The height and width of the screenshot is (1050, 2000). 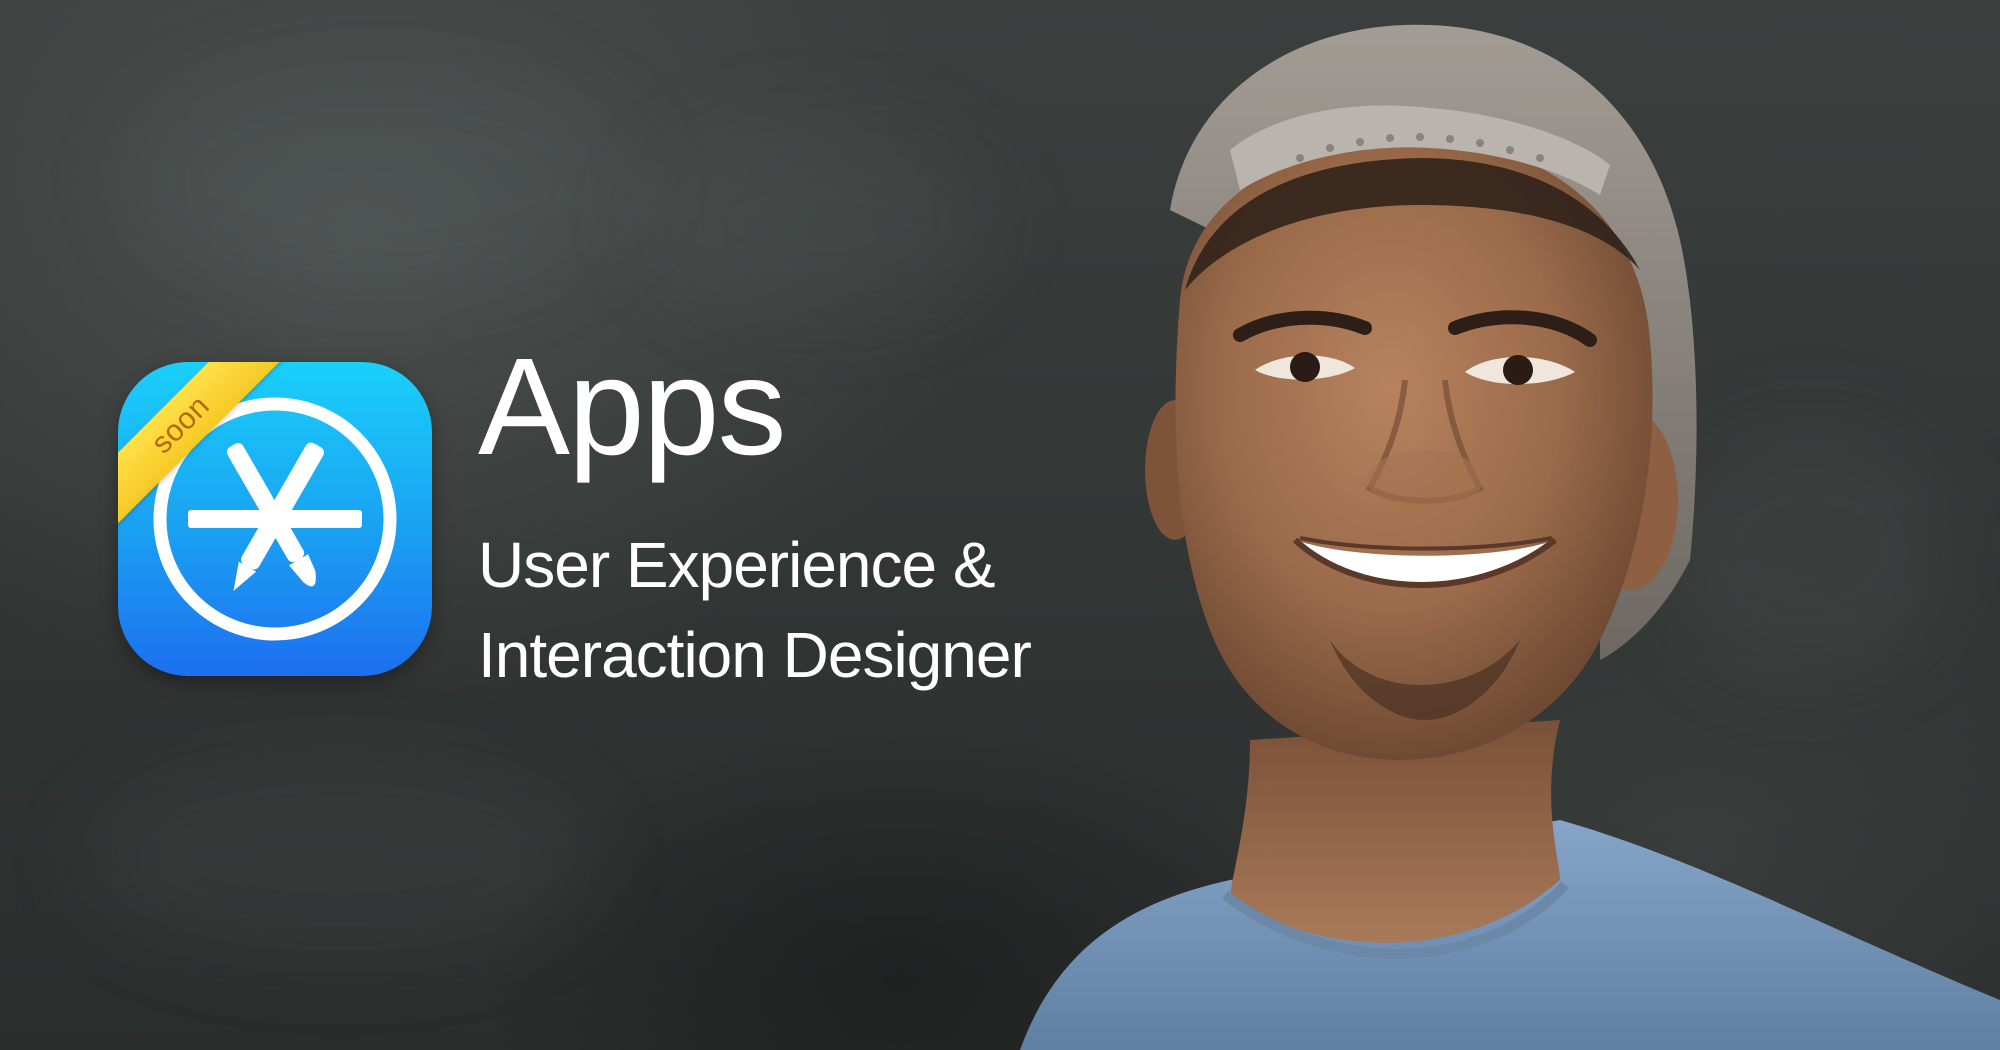 What do you see at coordinates (275, 519) in the screenshot?
I see `app-store-icon: soon` at bounding box center [275, 519].